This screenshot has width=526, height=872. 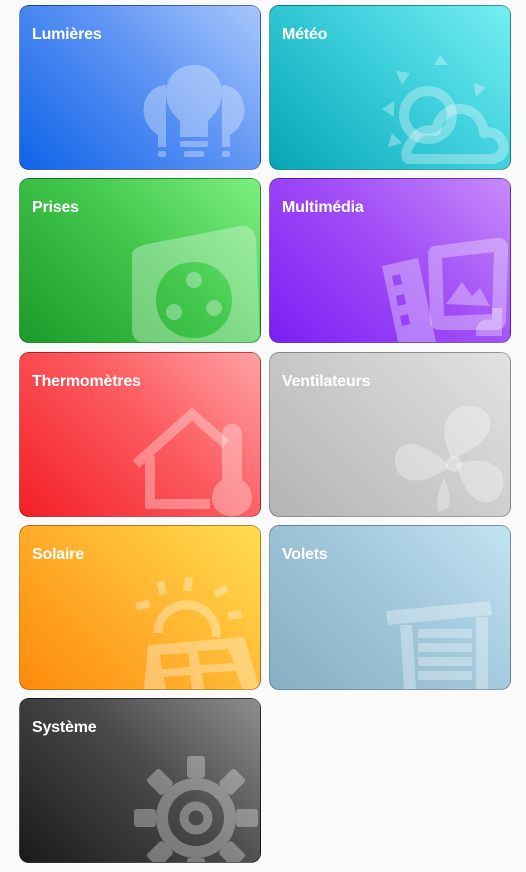 I want to click on power-socket-icon, so click(x=194, y=283).